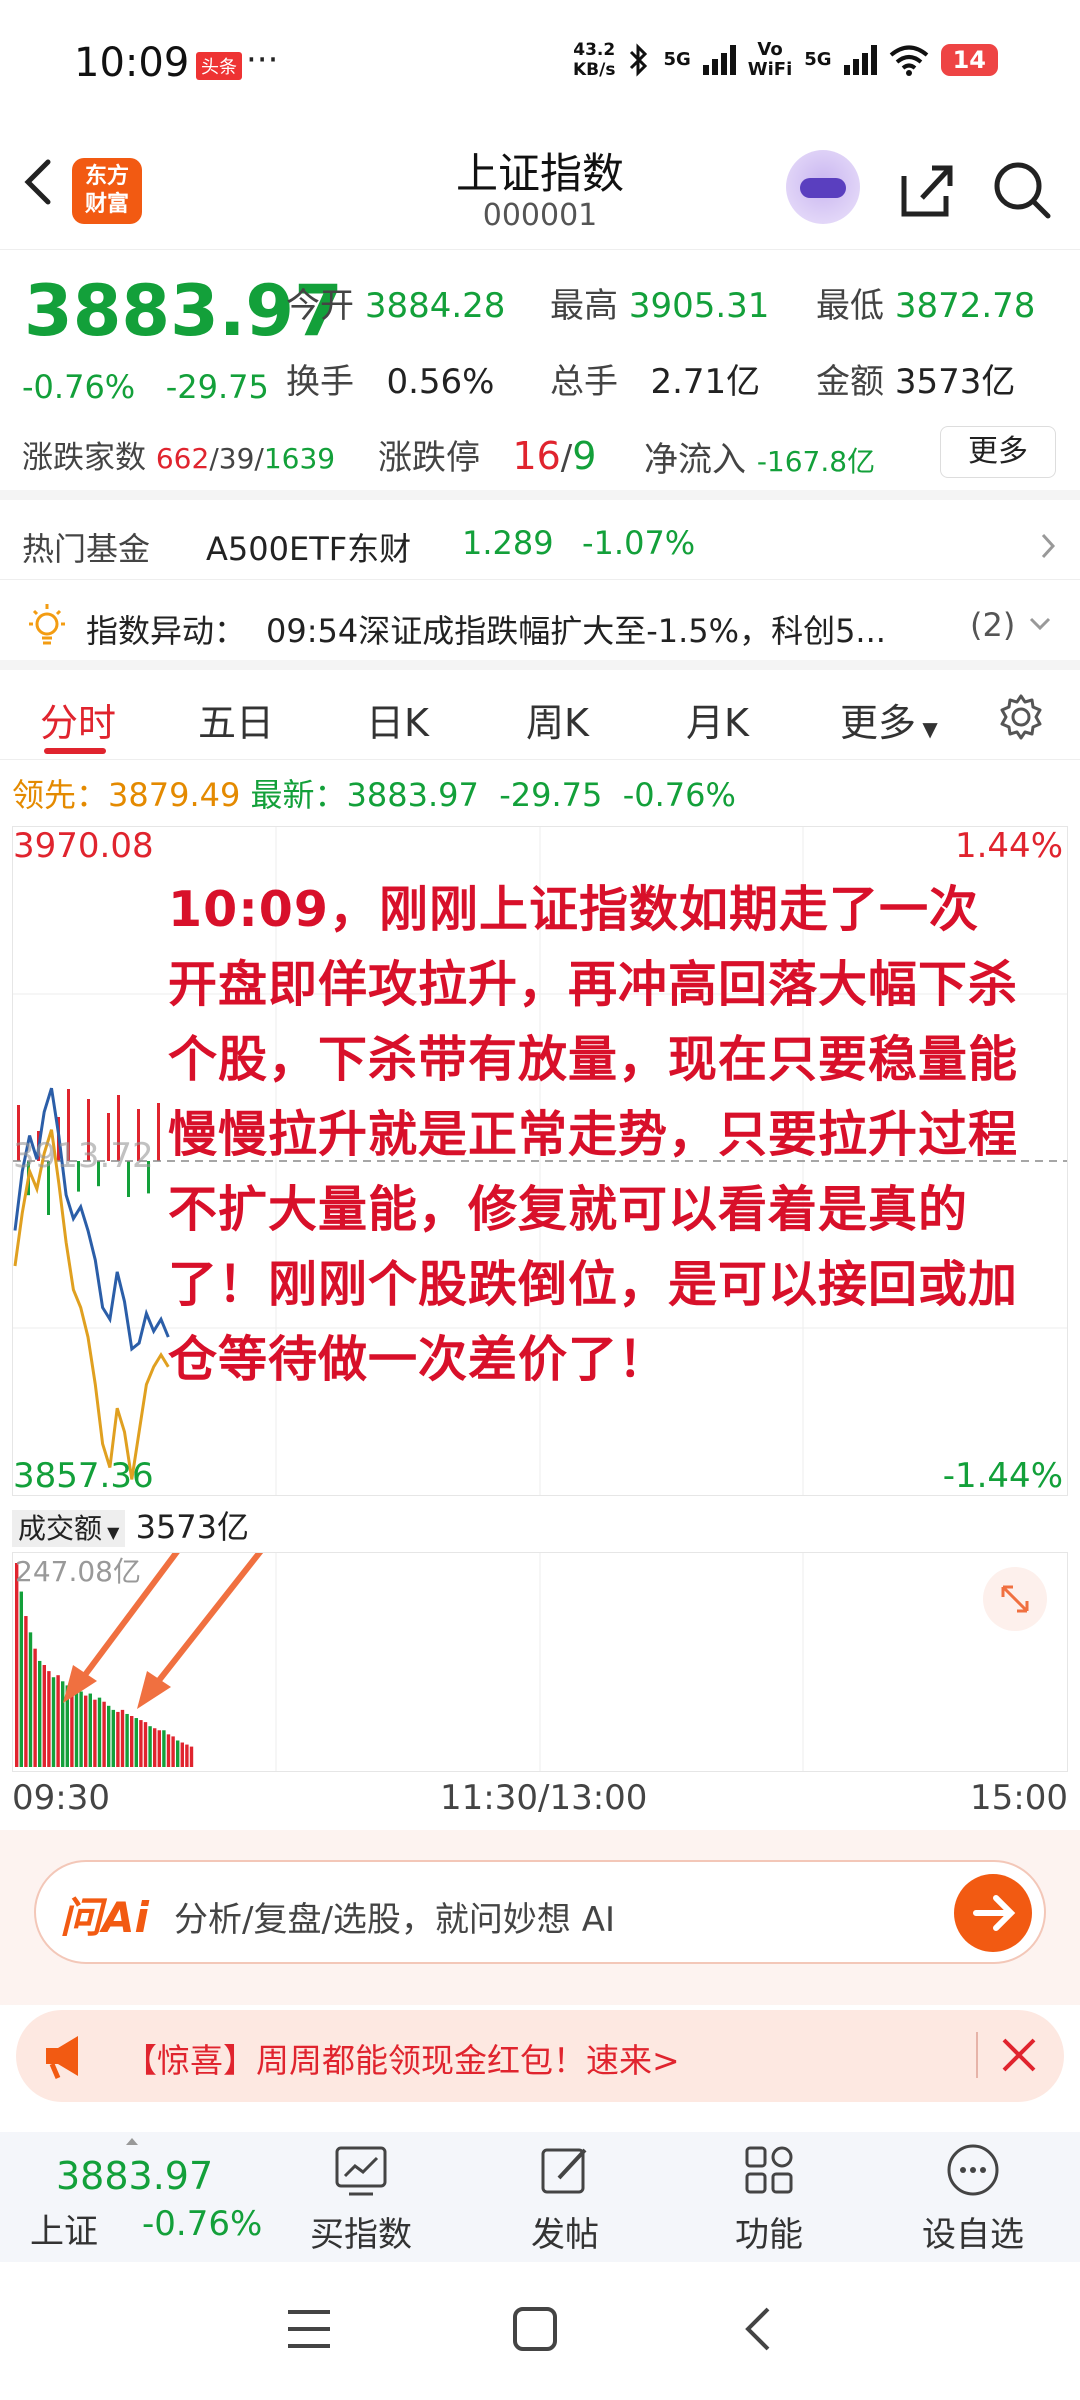 This screenshot has height=2400, width=1080. I want to click on volume-stat: 总手 2.71亿, so click(655, 382).